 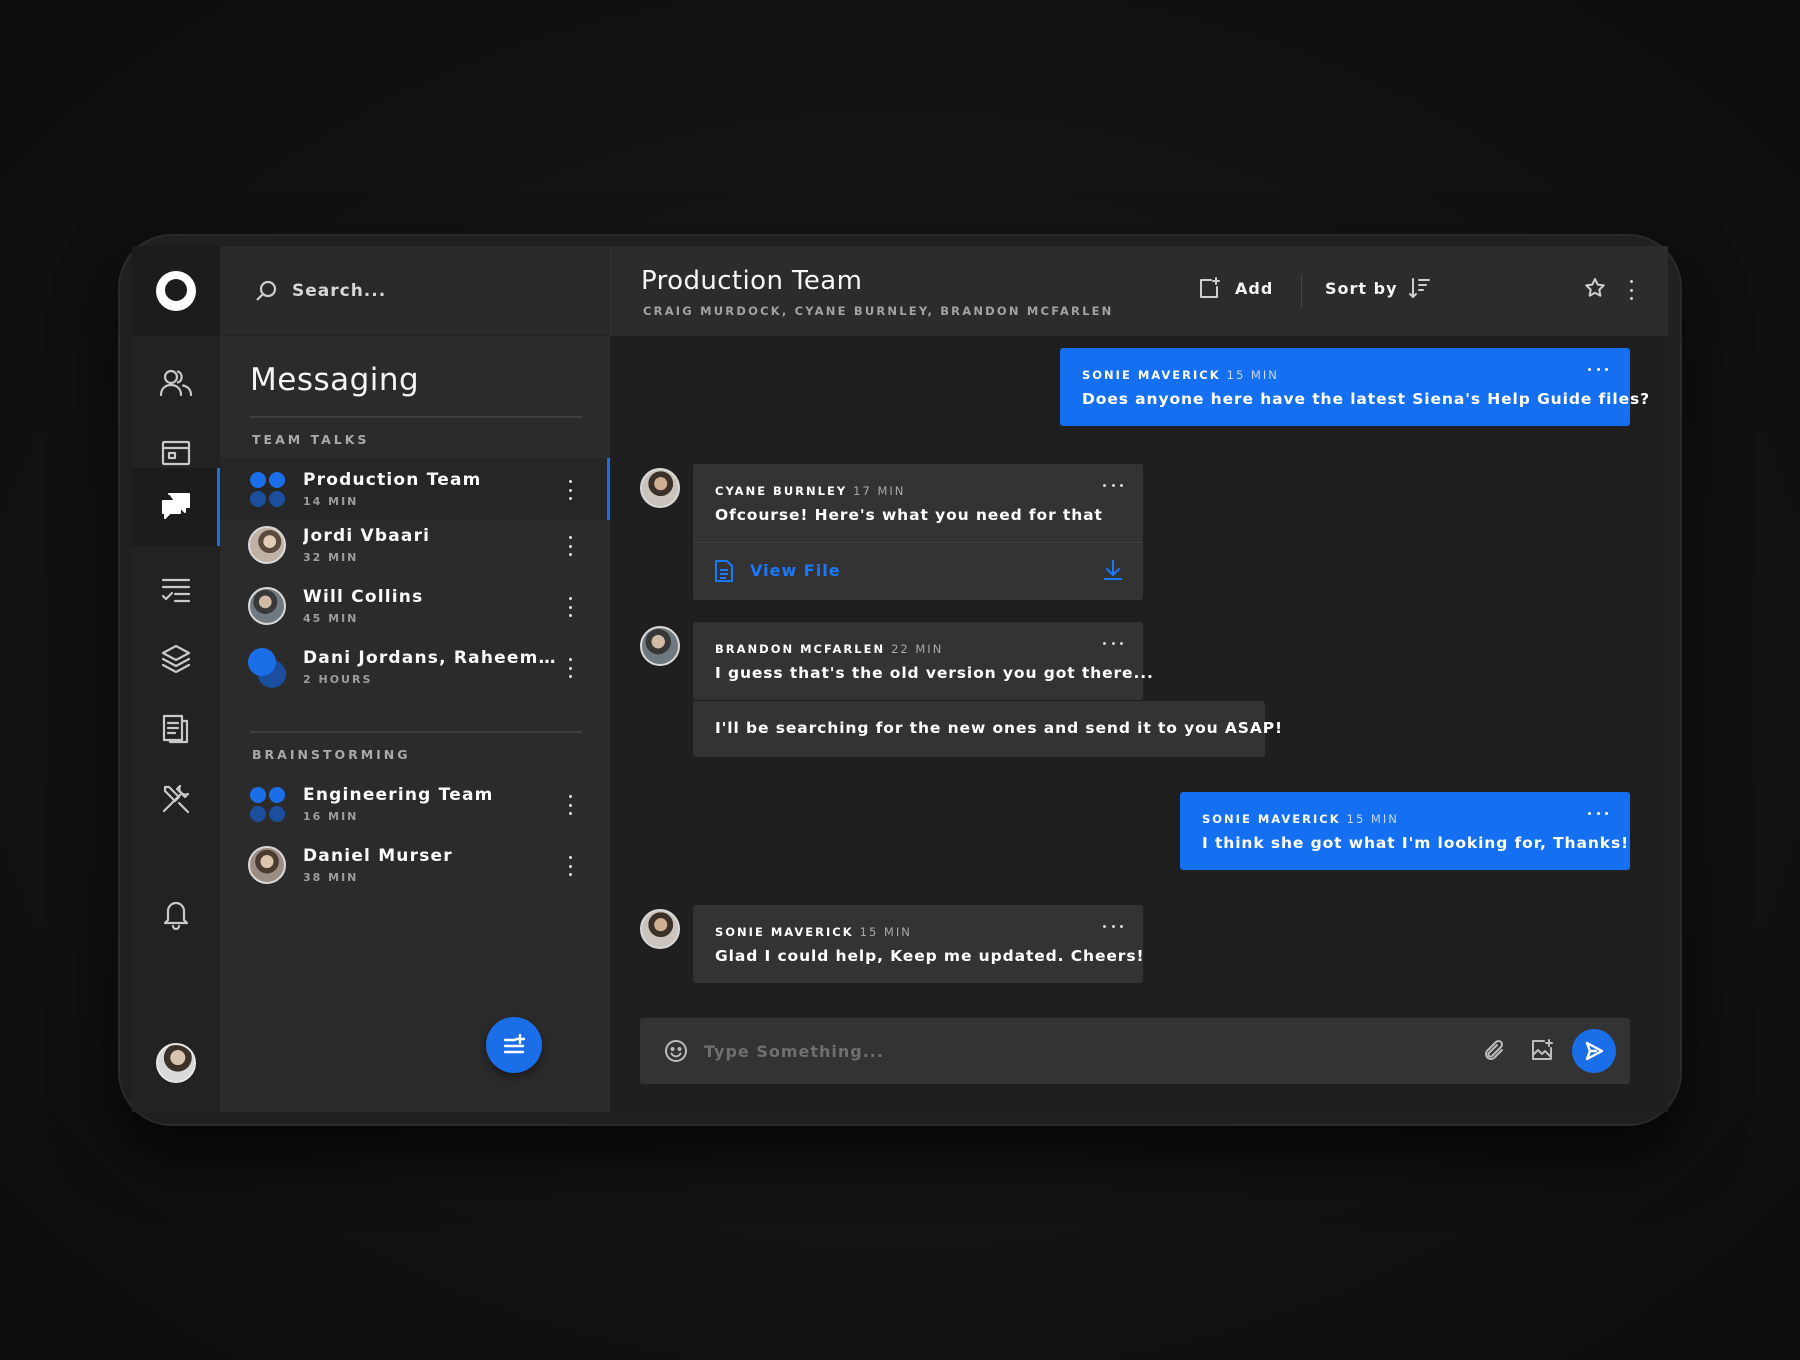 I want to click on add-button: Add, so click(x=1235, y=288).